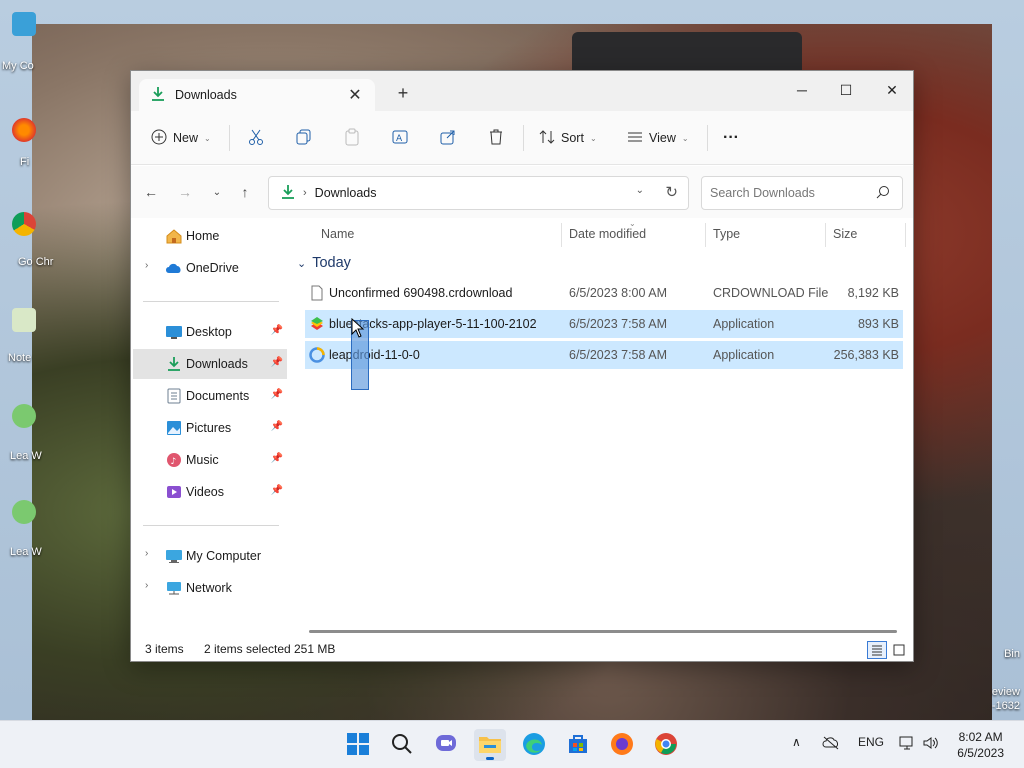 The height and width of the screenshot is (768, 1024). Describe the element at coordinates (490, 758) in the screenshot. I see `running-indicator` at that location.